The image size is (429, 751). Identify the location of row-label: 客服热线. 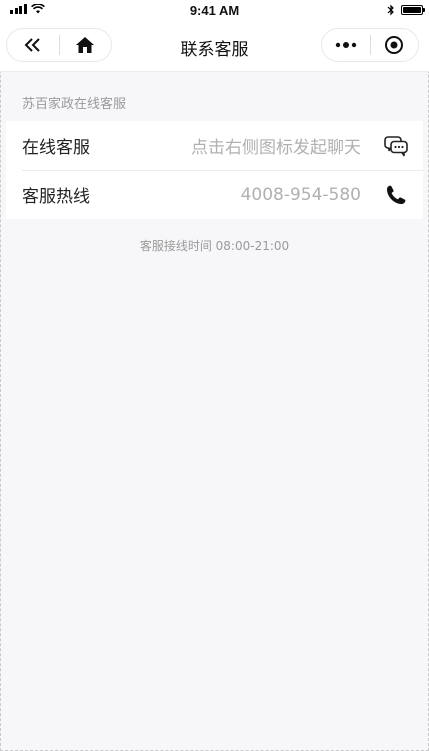
(56, 197).